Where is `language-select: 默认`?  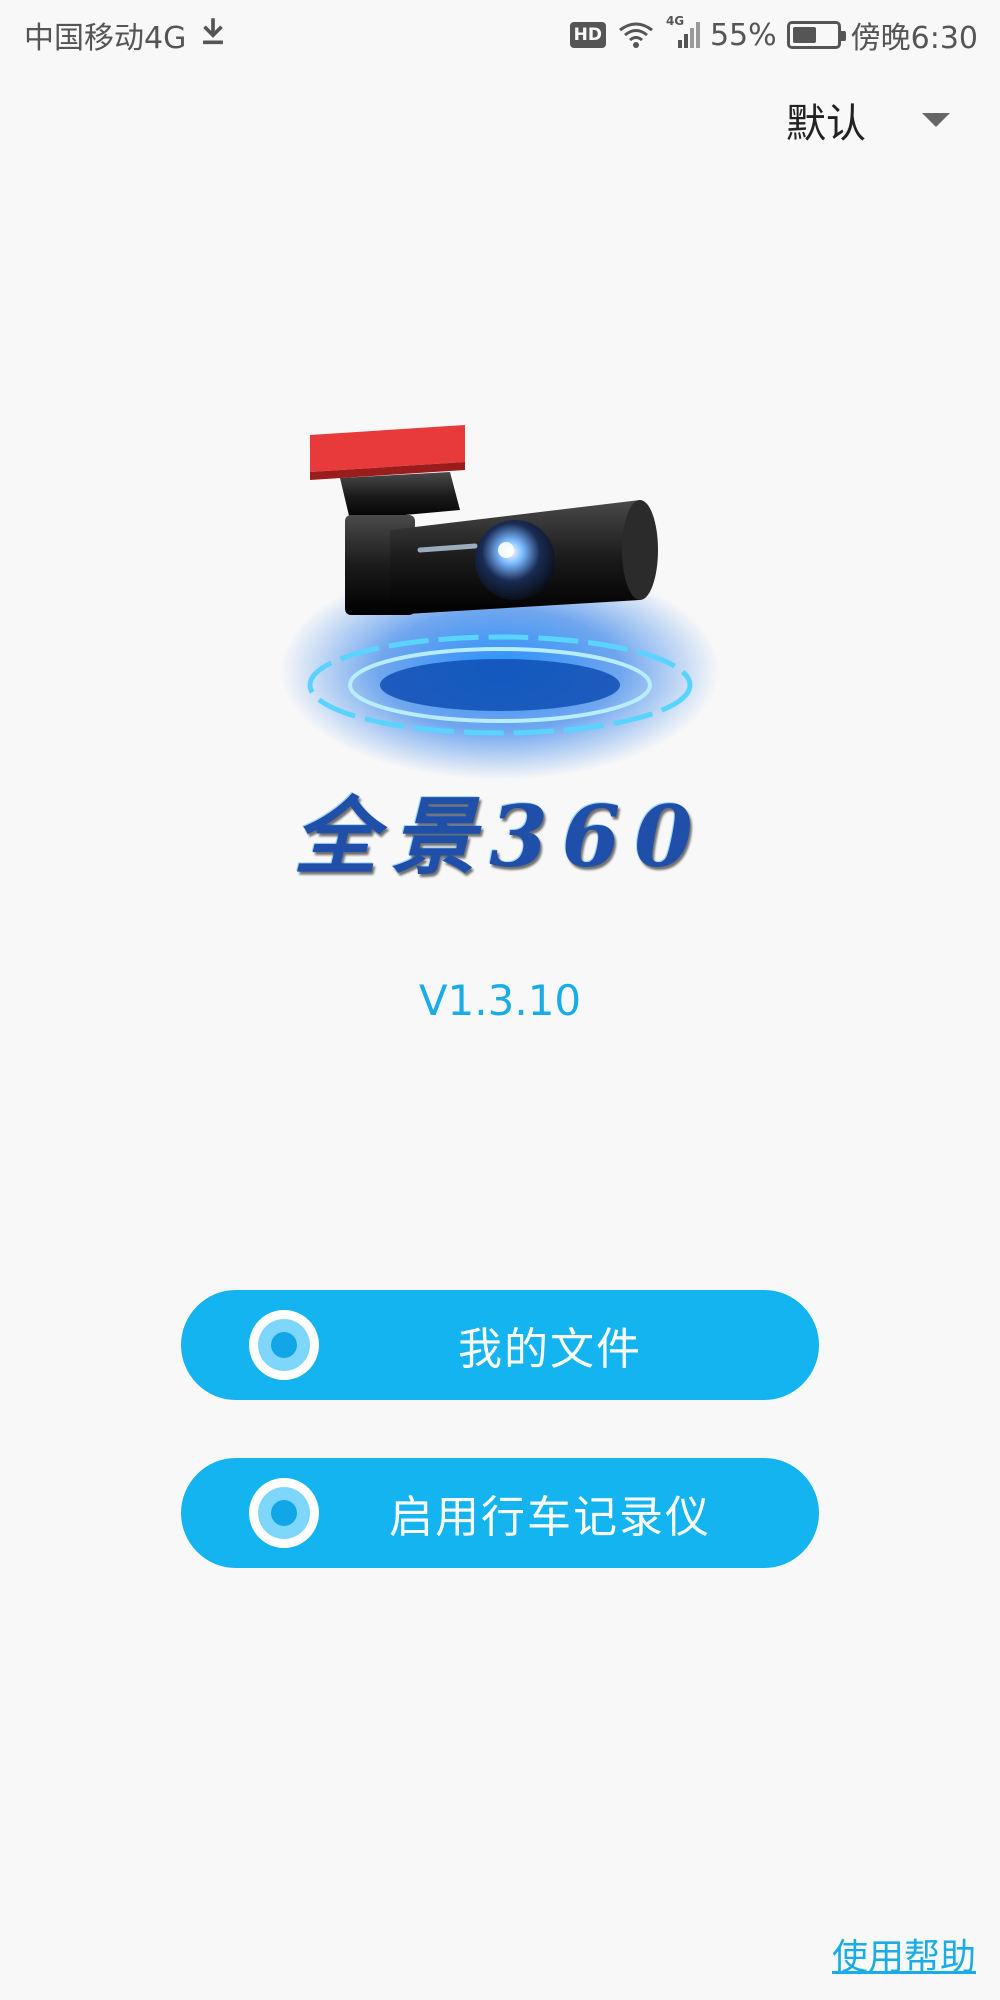 language-select: 默认 is located at coordinates (868, 120).